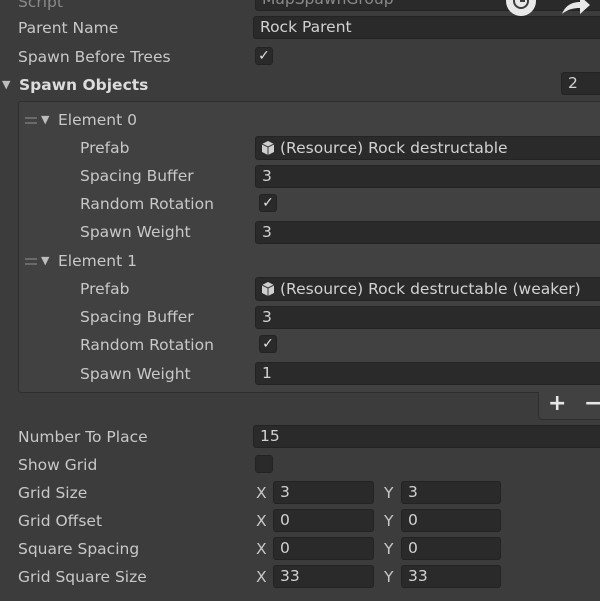  I want to click on square-spacing-x-field: 0, so click(323, 548).